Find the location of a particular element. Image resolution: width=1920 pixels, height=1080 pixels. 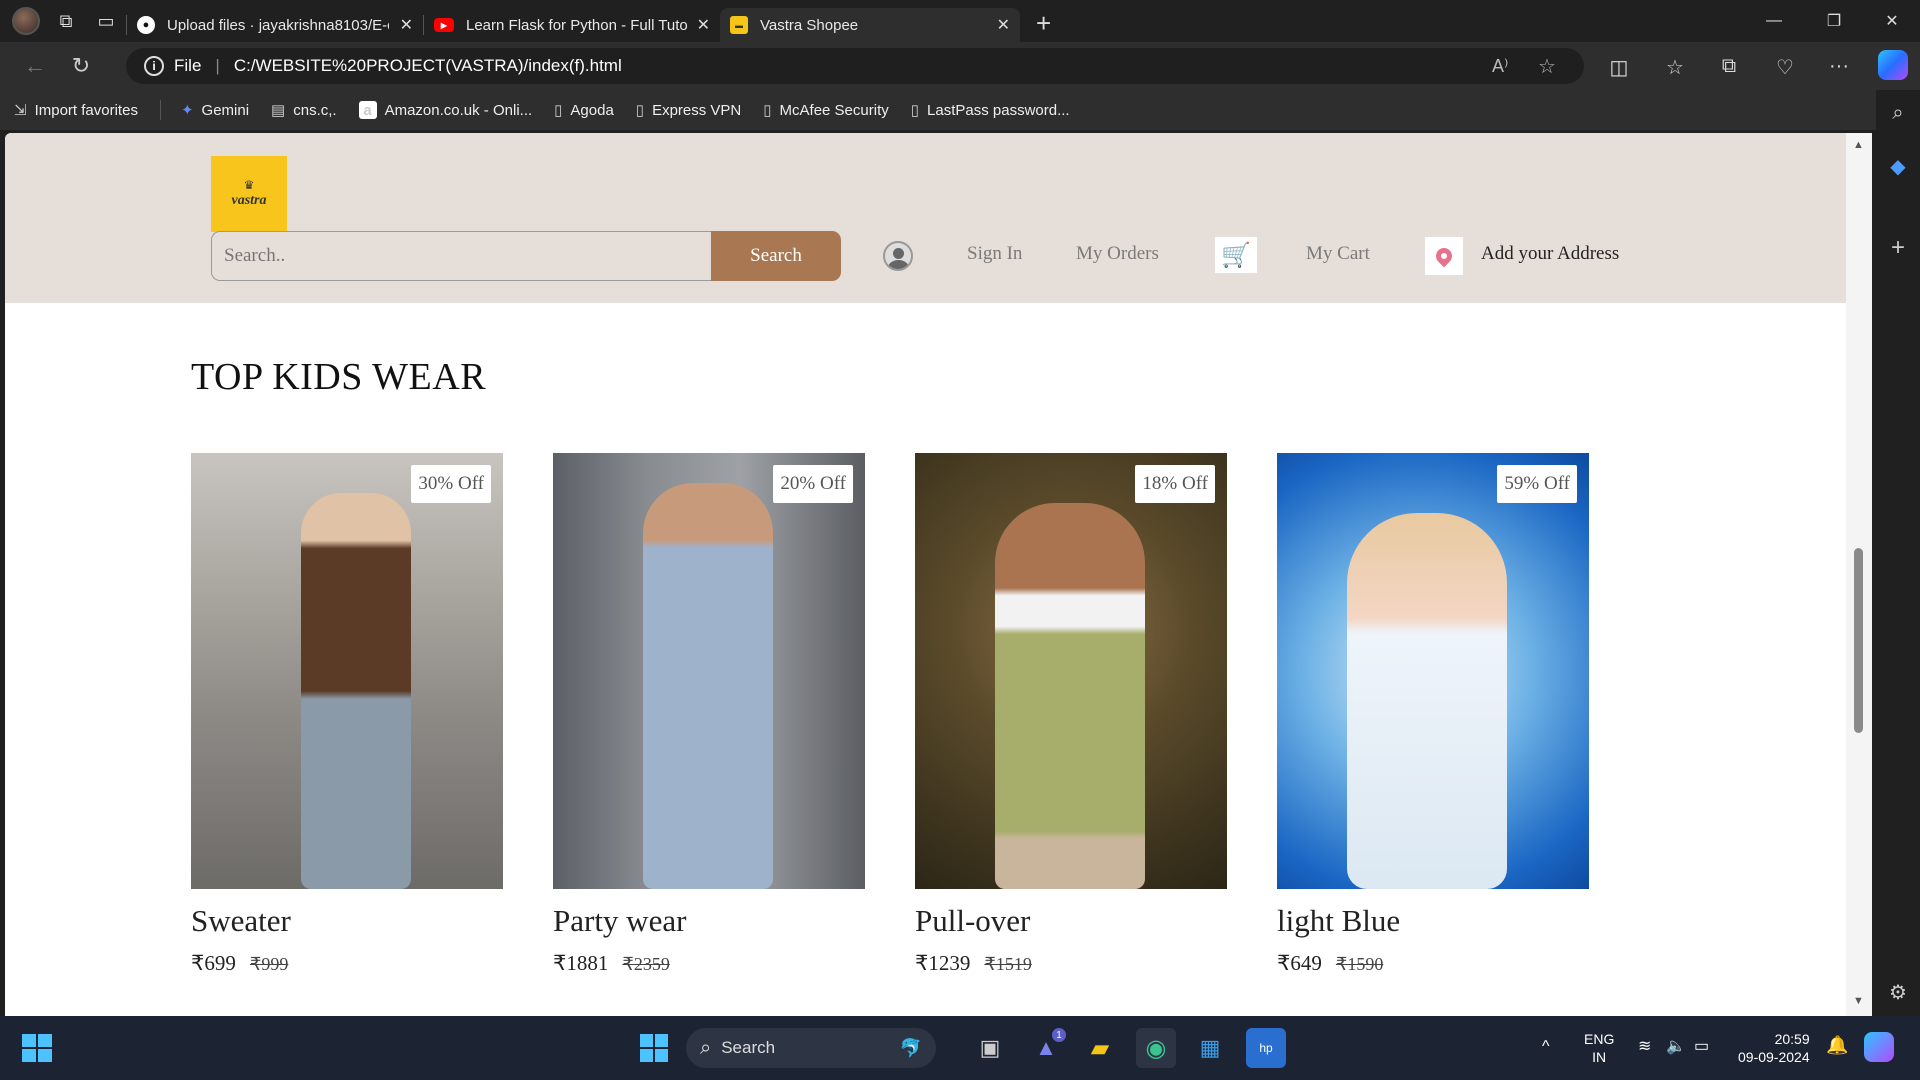

tab-youtube: ▶ Learn Flask for Python - Full Tutor ✕ is located at coordinates (572, 25).